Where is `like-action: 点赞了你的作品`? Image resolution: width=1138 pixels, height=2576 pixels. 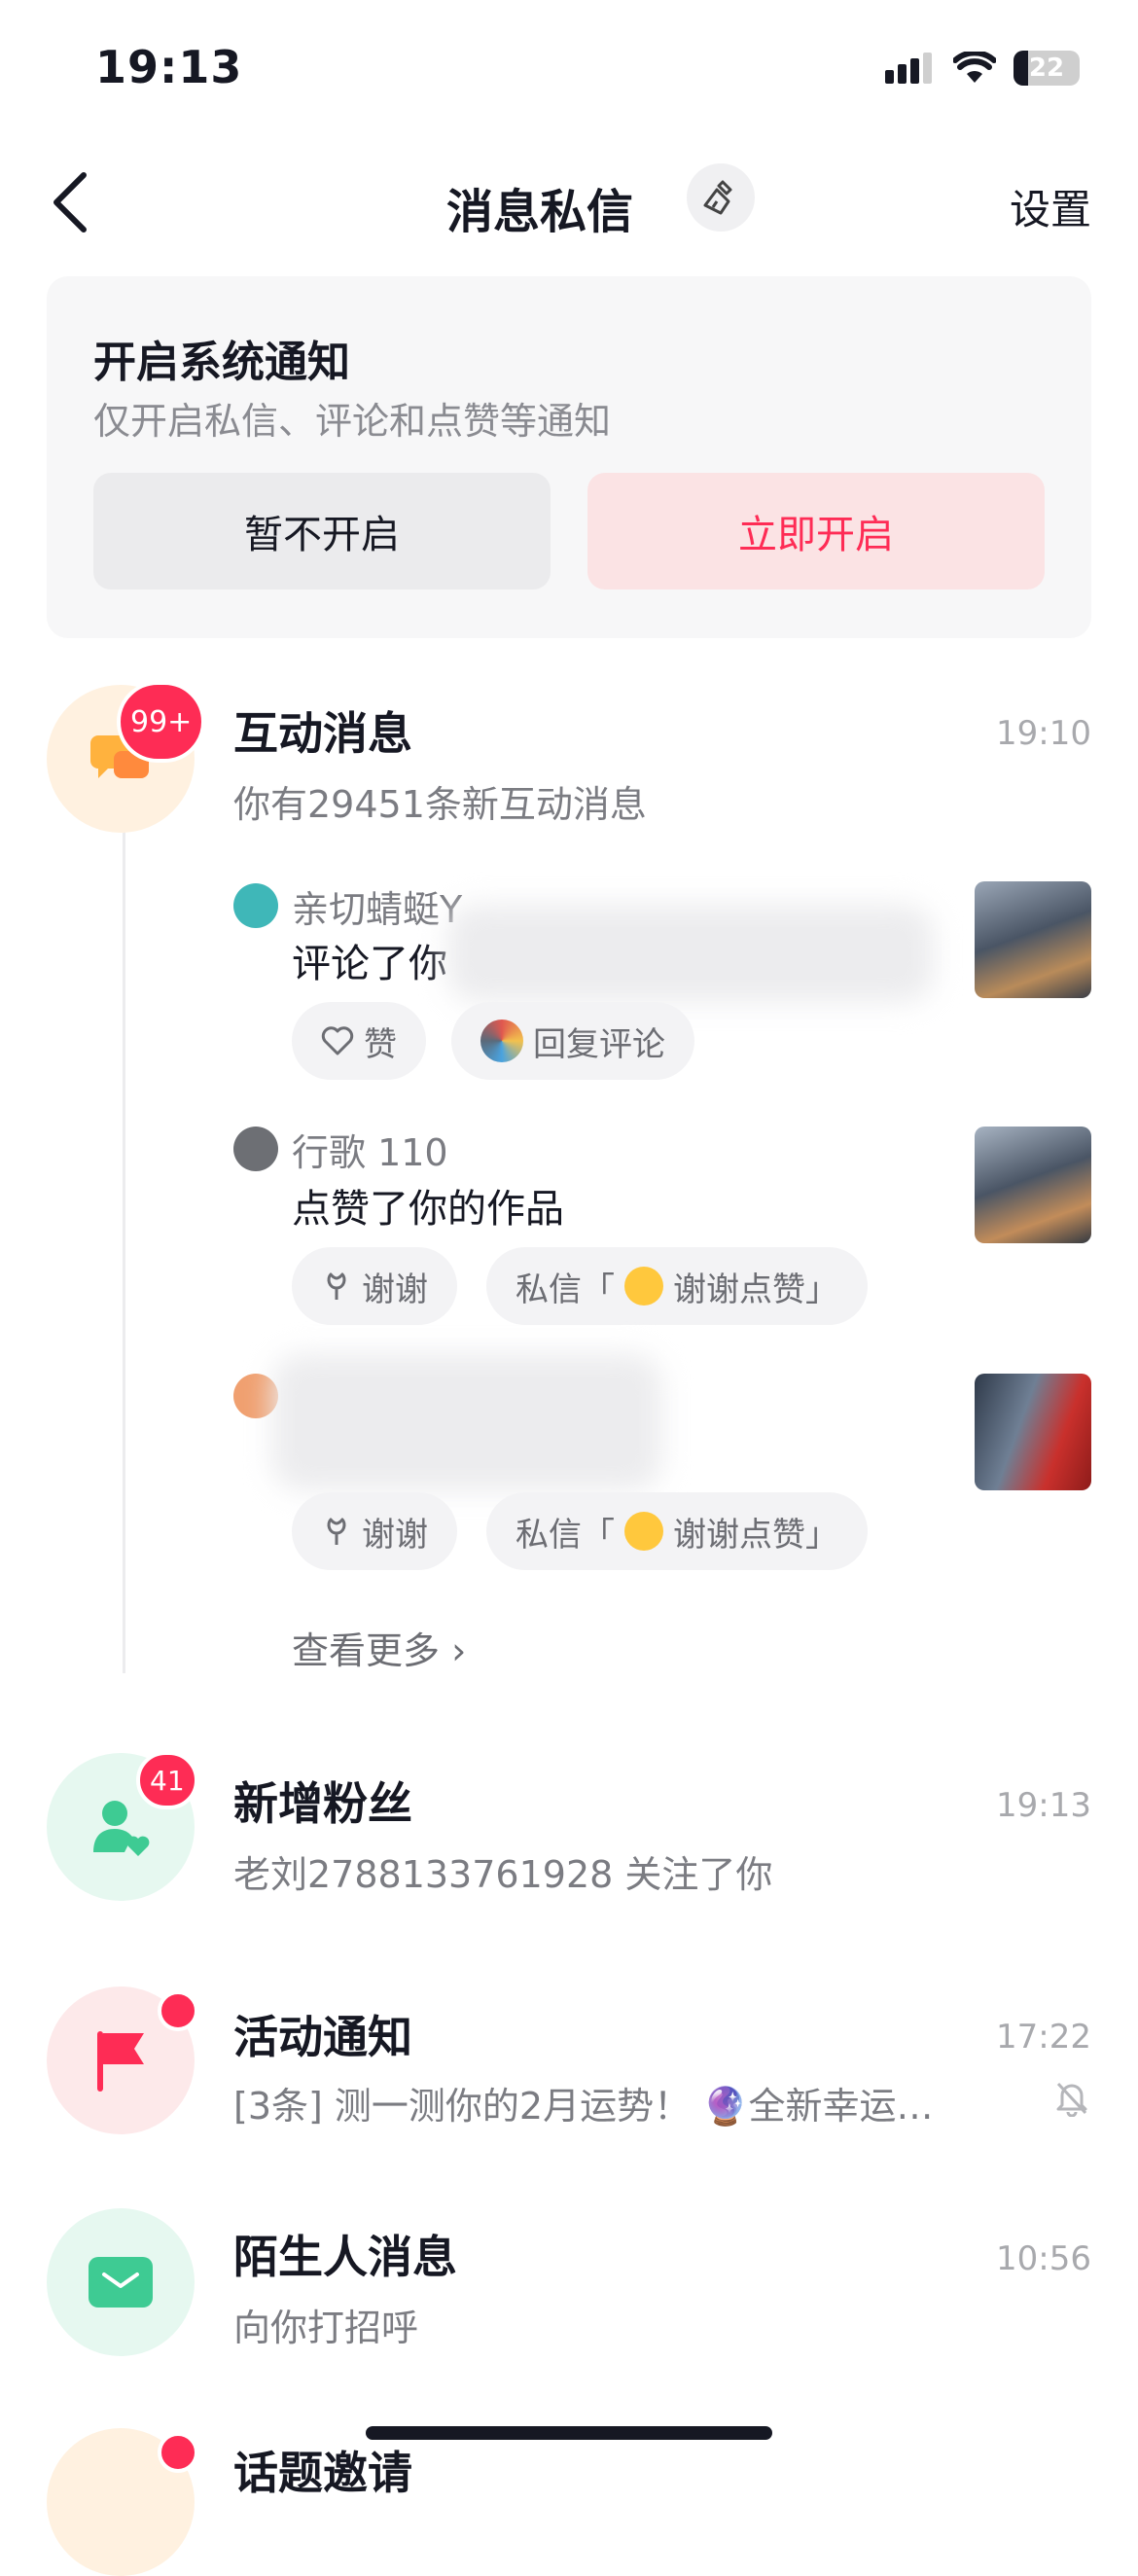 like-action: 点赞了你的作品 is located at coordinates (428, 1209).